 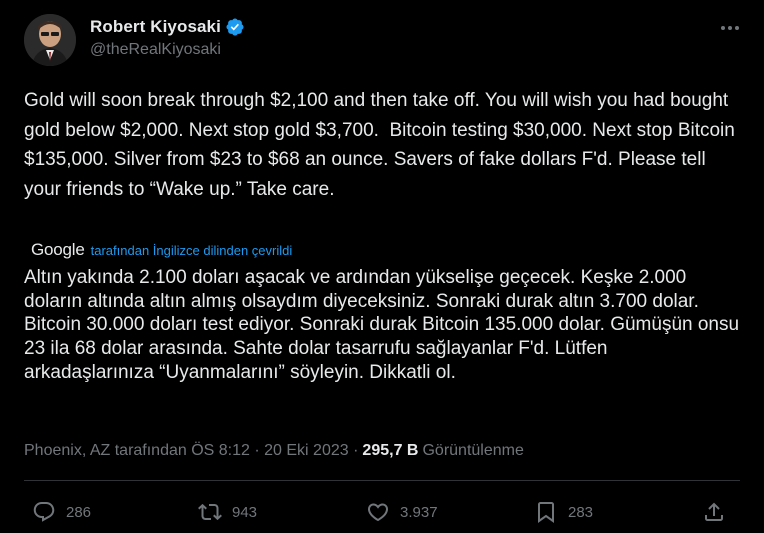 What do you see at coordinates (384, 42) in the screenshot?
I see `tweet-header: Robert Kiyosaki @theRealKiyosaki` at bounding box center [384, 42].